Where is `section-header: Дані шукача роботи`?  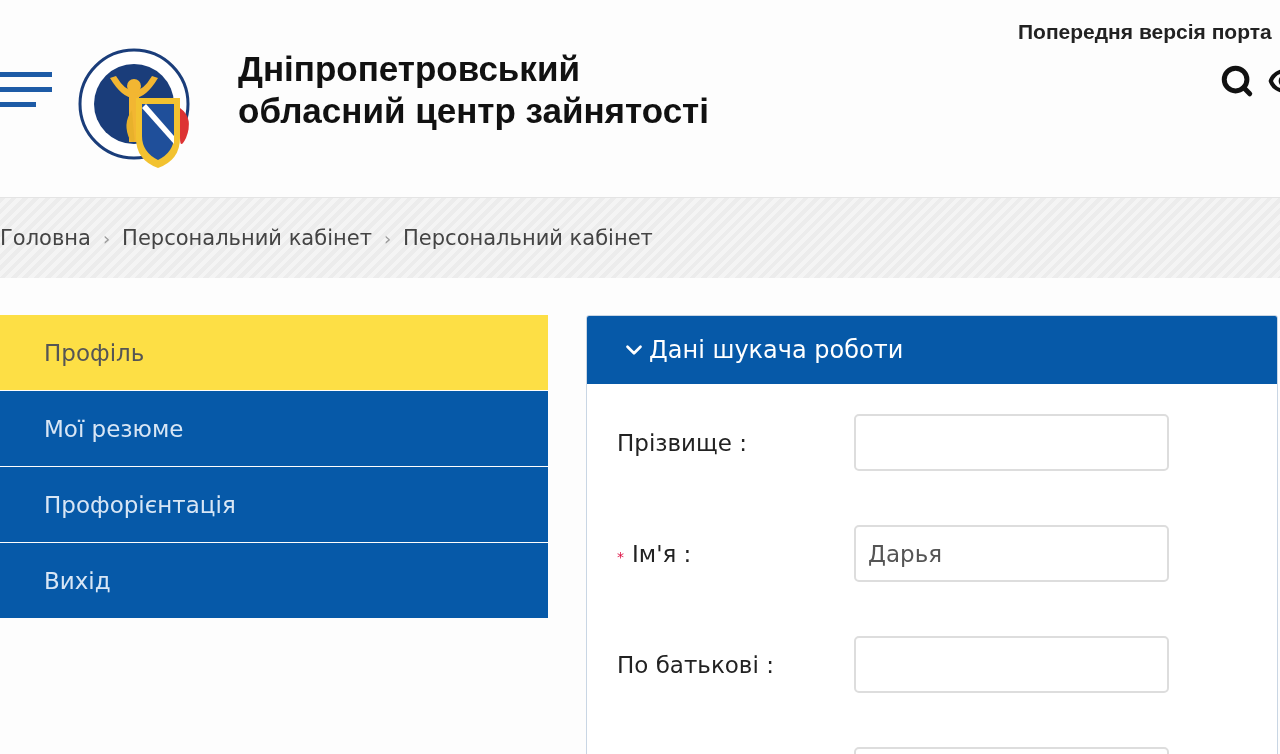 section-header: Дані шукача роботи is located at coordinates (932, 350).